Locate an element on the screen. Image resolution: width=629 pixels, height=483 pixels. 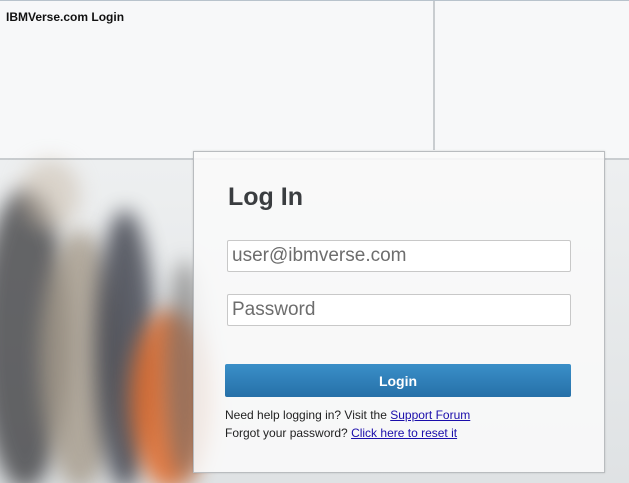
login-button: Login is located at coordinates (398, 380).